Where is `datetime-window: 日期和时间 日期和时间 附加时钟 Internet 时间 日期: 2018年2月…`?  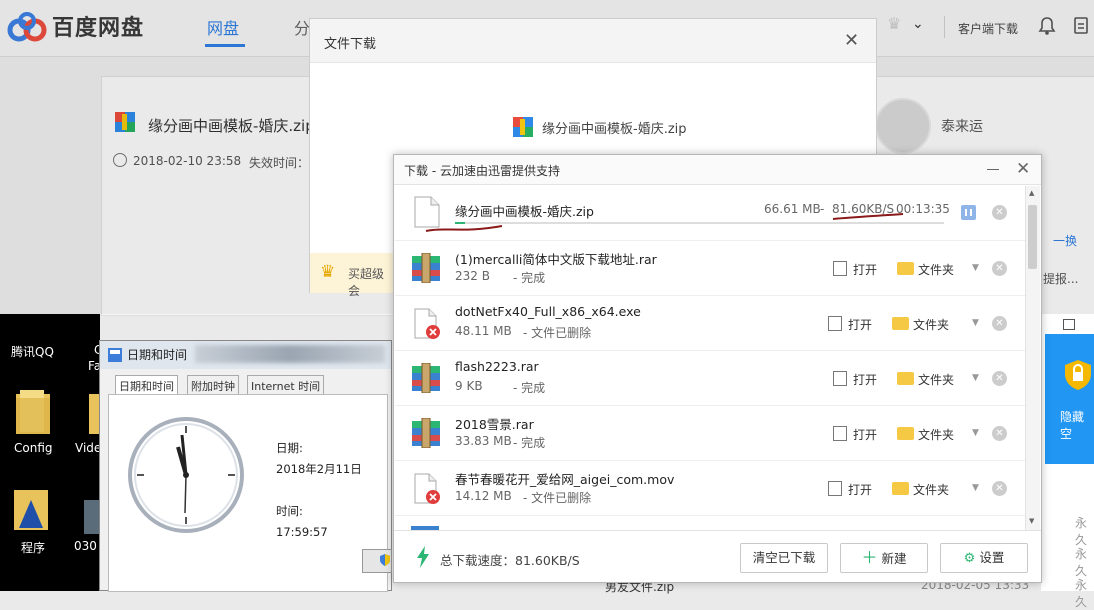 datetime-window: 日期和时间 日期和时间 附加时钟 Internet 时间 日期: 2018年2月… is located at coordinates (245, 466).